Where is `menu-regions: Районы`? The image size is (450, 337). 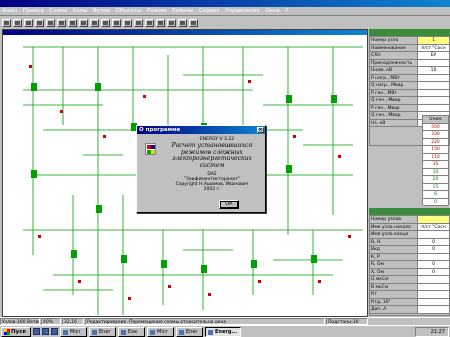 menu-regions: Районы is located at coordinates (183, 11).